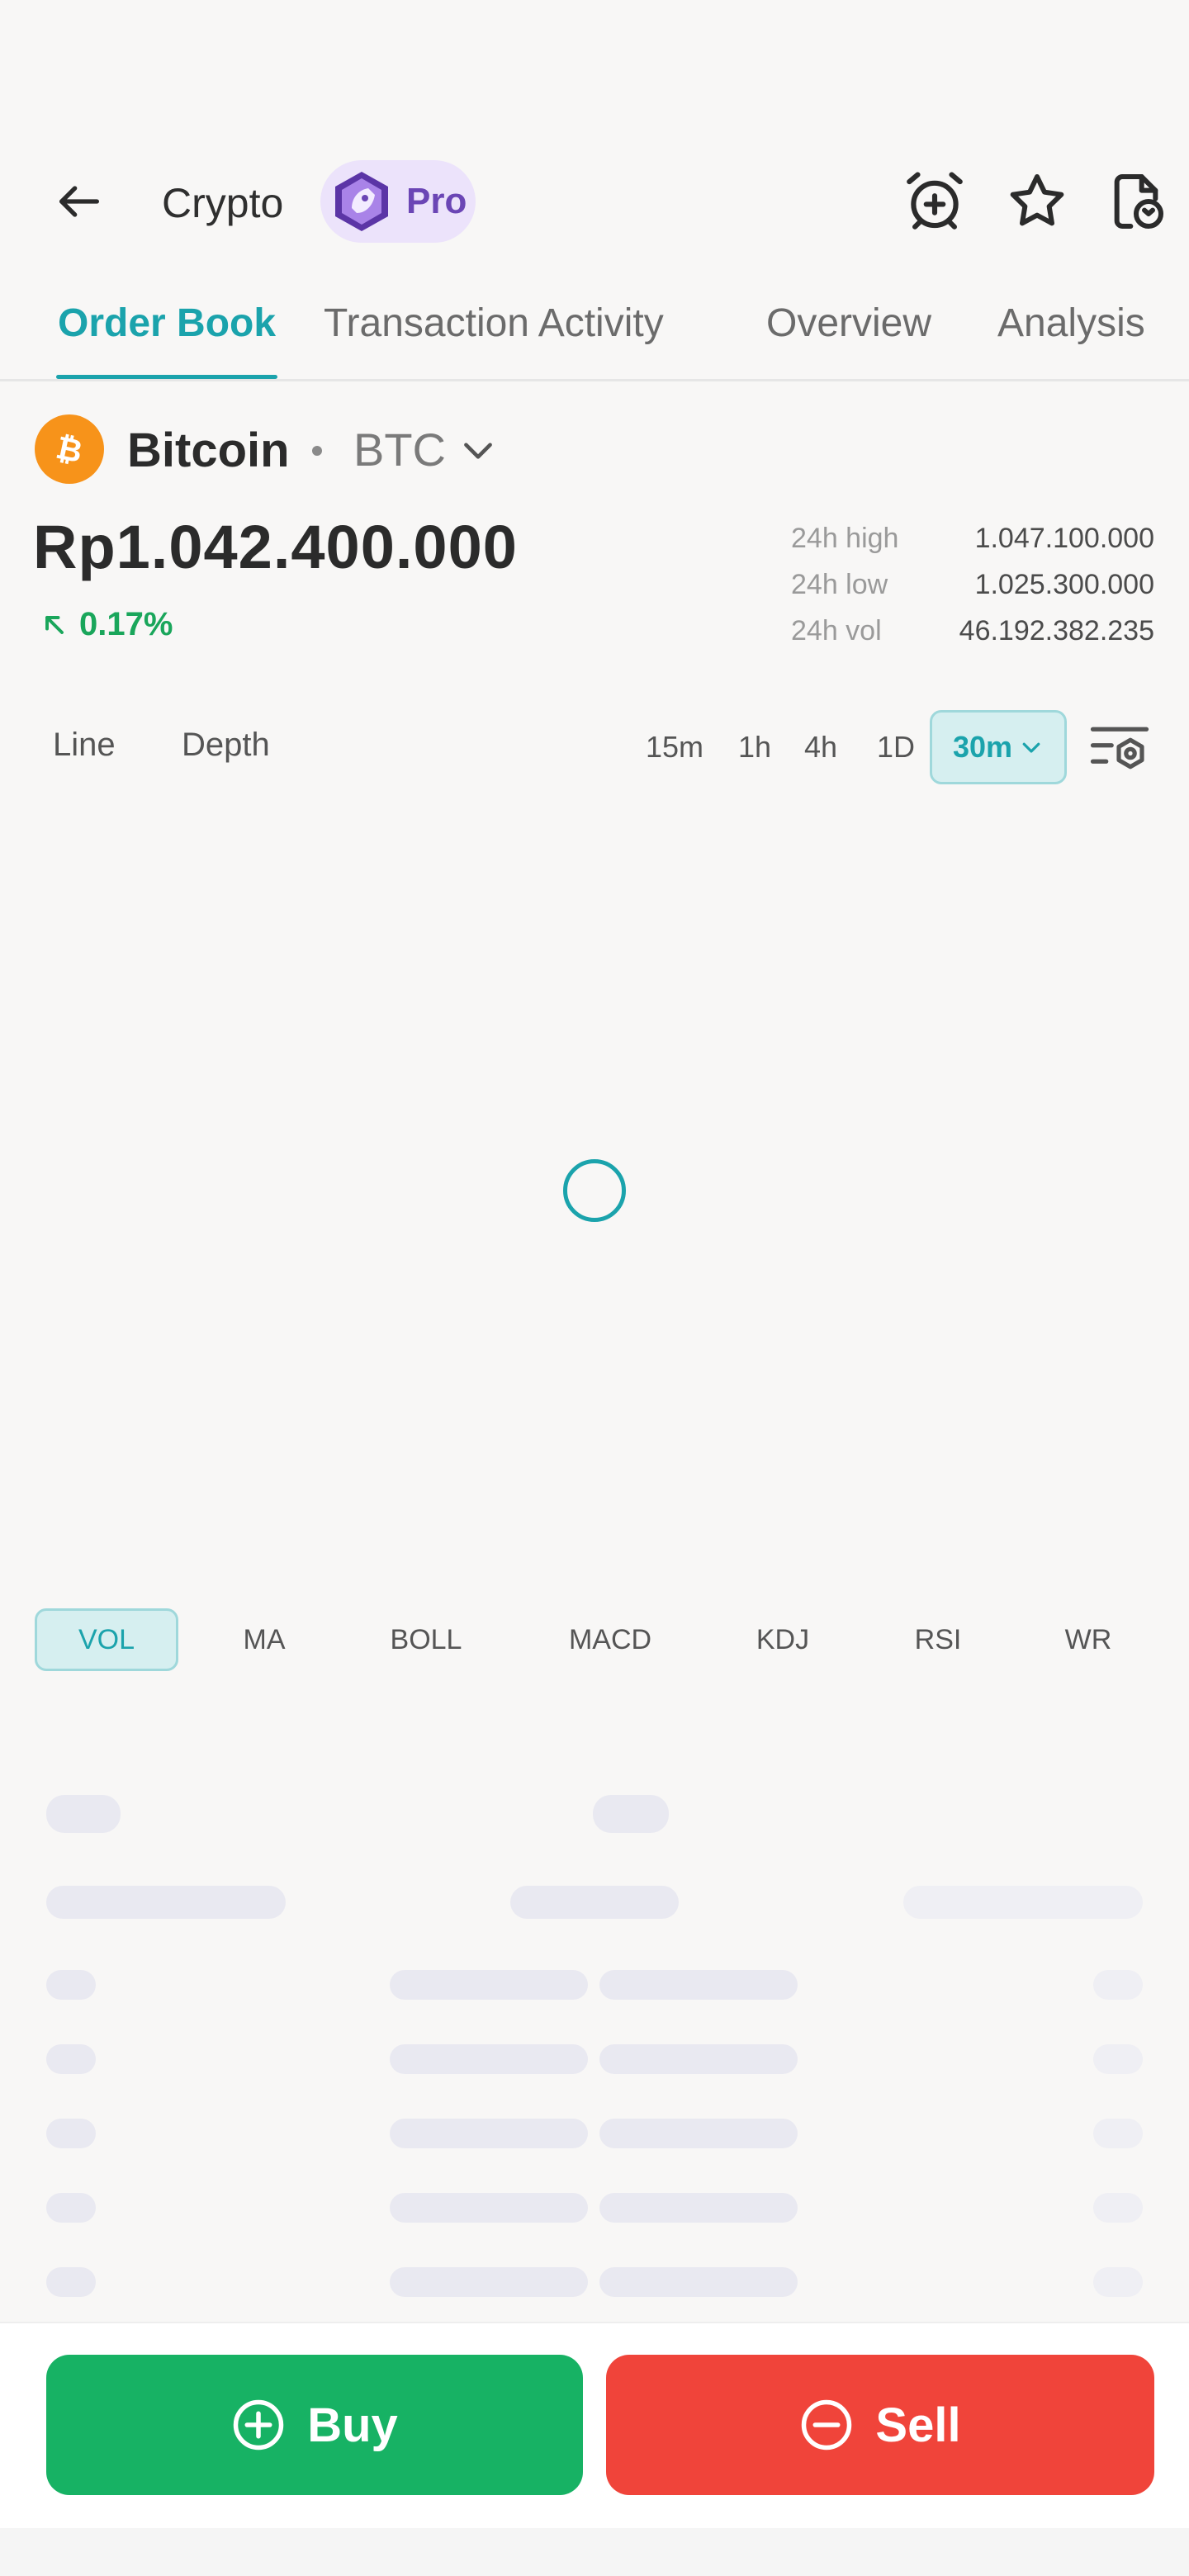 Image resolution: width=1189 pixels, height=2576 pixels. Describe the element at coordinates (166, 377) in the screenshot. I see `active-tab-indicator` at that location.